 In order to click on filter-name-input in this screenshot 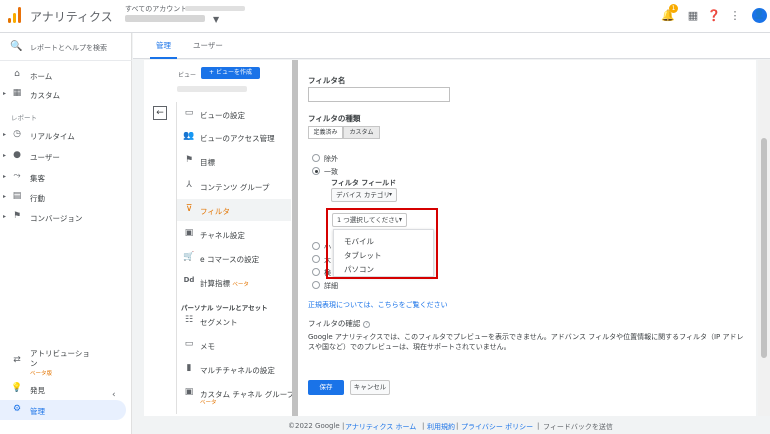, I will do `click(379, 94)`.